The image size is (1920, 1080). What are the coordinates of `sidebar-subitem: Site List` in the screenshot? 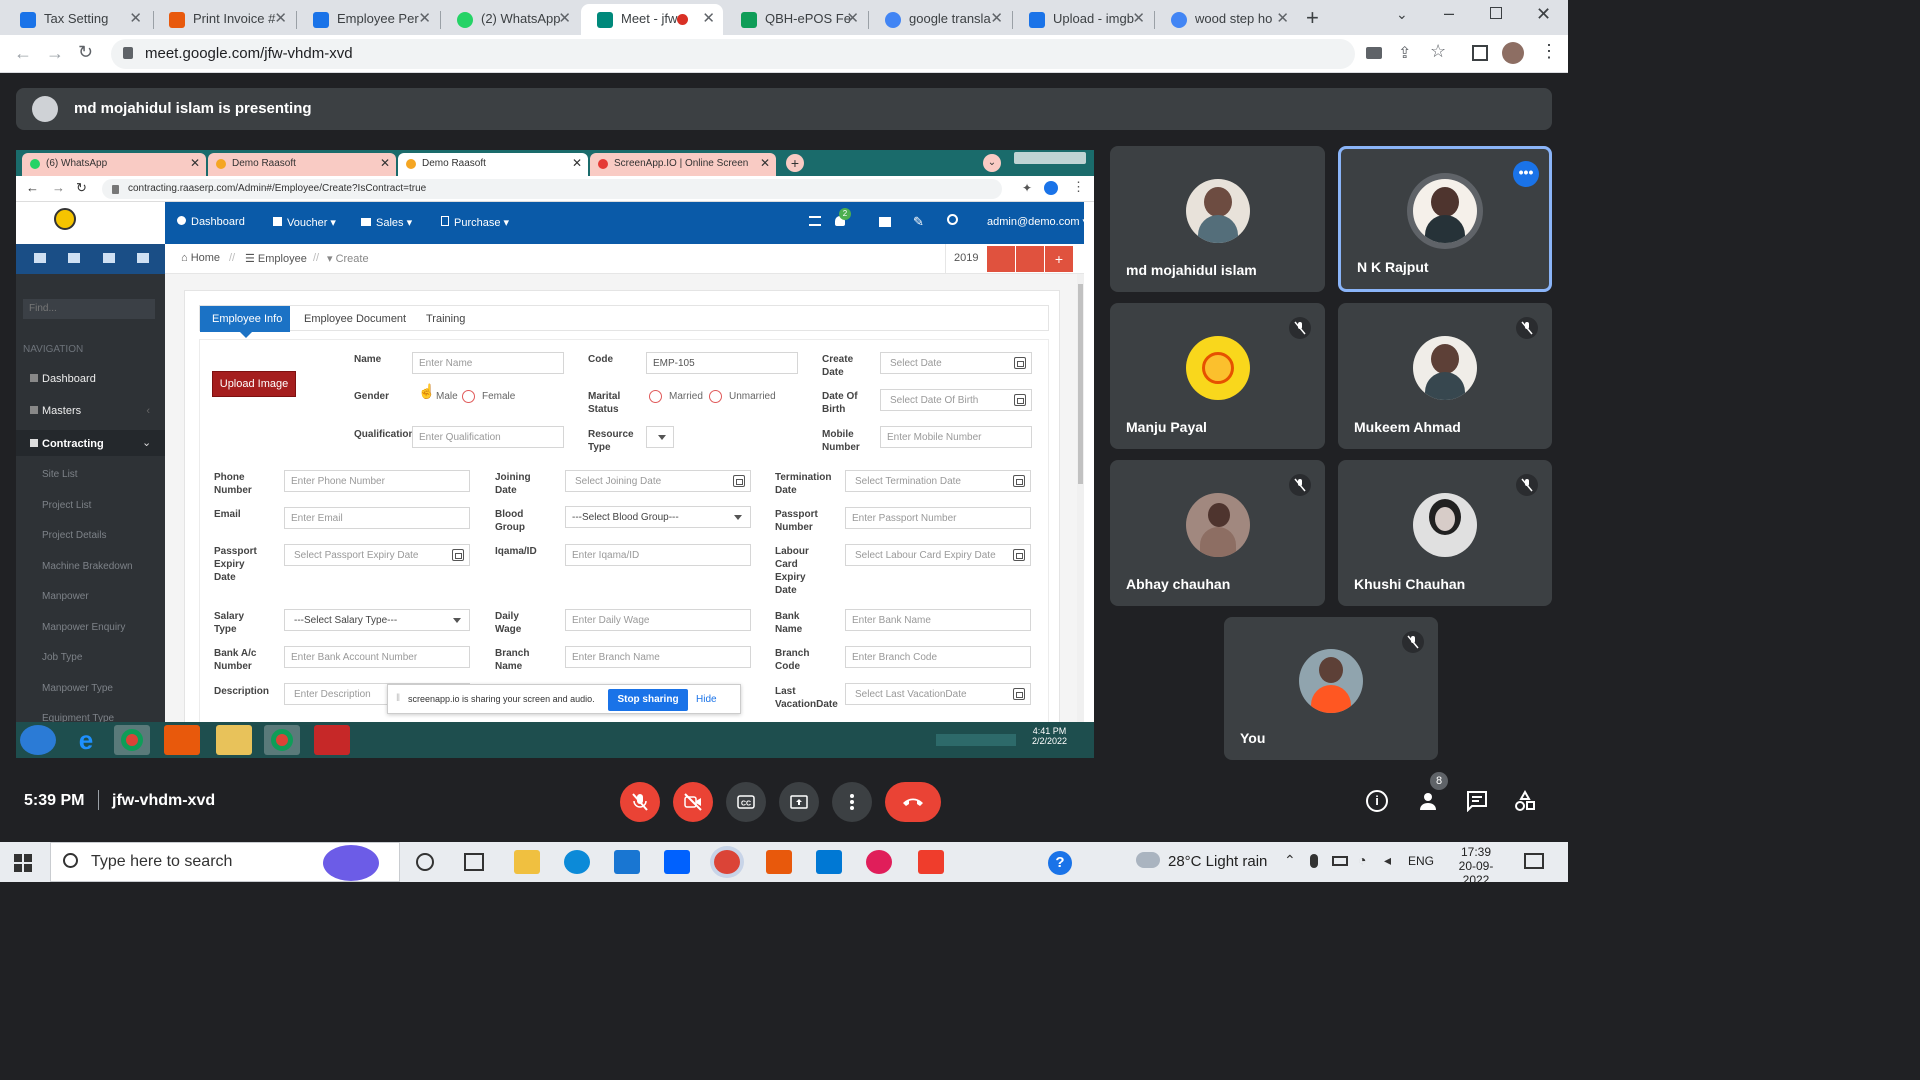 It's located at (60, 474).